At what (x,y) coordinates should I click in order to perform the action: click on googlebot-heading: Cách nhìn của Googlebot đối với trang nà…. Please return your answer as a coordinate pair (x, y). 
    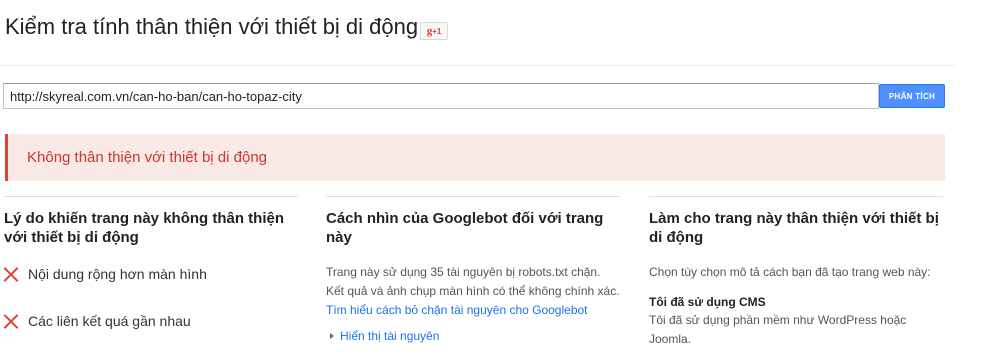
    Looking at the image, I should click on (465, 228).